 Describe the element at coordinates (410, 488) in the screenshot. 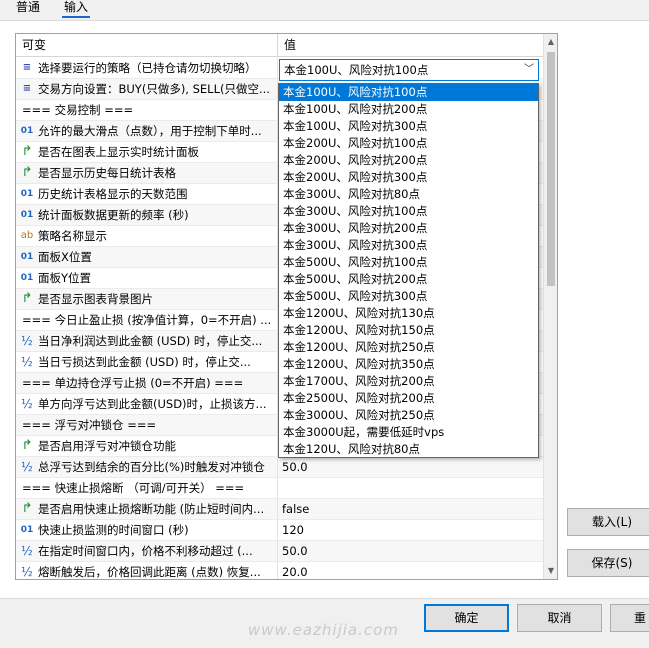

I see `row-value-cell` at that location.